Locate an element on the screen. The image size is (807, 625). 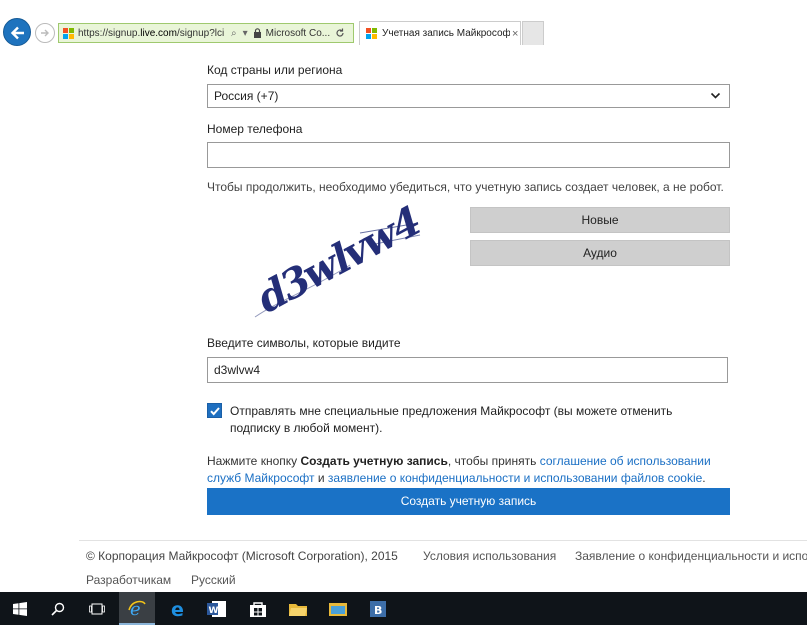
folder-icon is located at coordinates (298, 608).